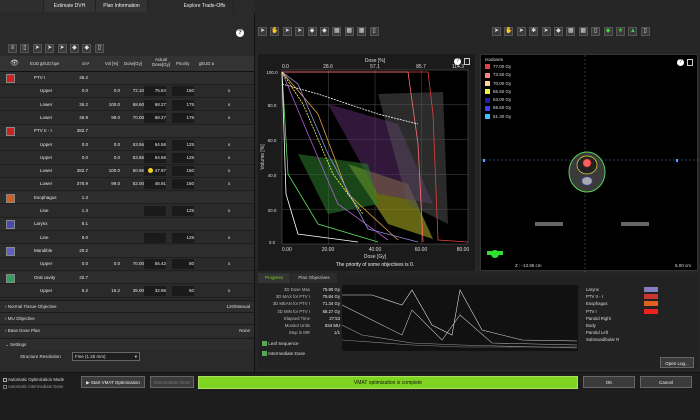 The height and width of the screenshot is (420, 700). Describe the element at coordinates (62, 48) in the screenshot. I see `pointer-icon-3: ➤` at that location.